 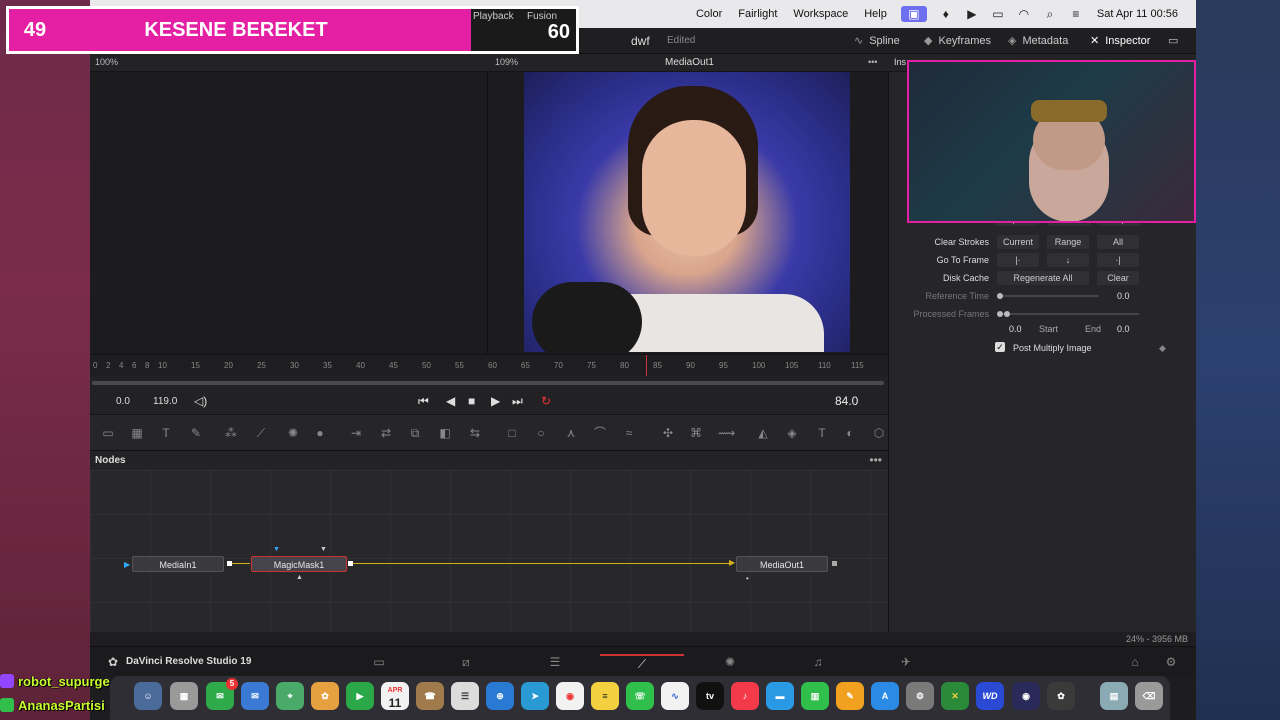 What do you see at coordinates (360, 696) in the screenshot?
I see `facetime-icon: ▶` at bounding box center [360, 696].